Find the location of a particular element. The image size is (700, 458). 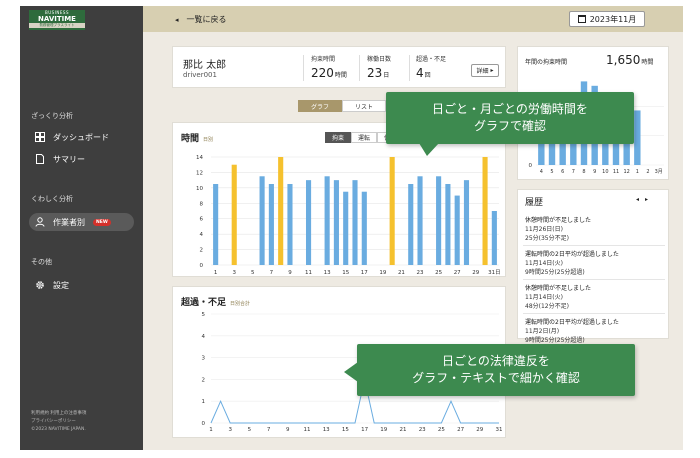

privacy-policy-link: プライバシーポリシー is located at coordinates (58, 422).